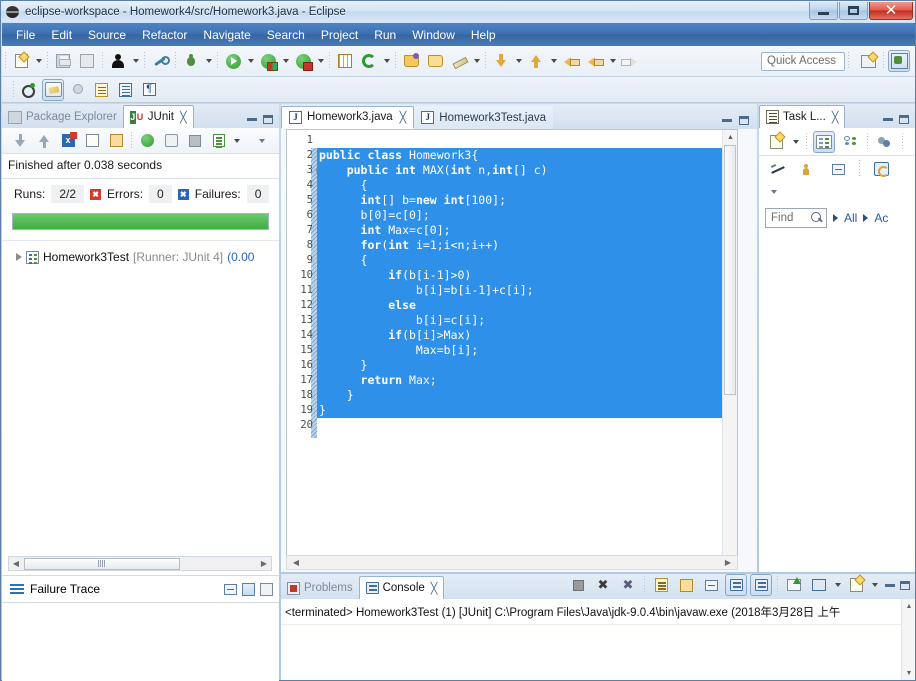 The height and width of the screenshot is (681, 916). What do you see at coordinates (386, 61) in the screenshot?
I see `refresh-dropdown` at bounding box center [386, 61].